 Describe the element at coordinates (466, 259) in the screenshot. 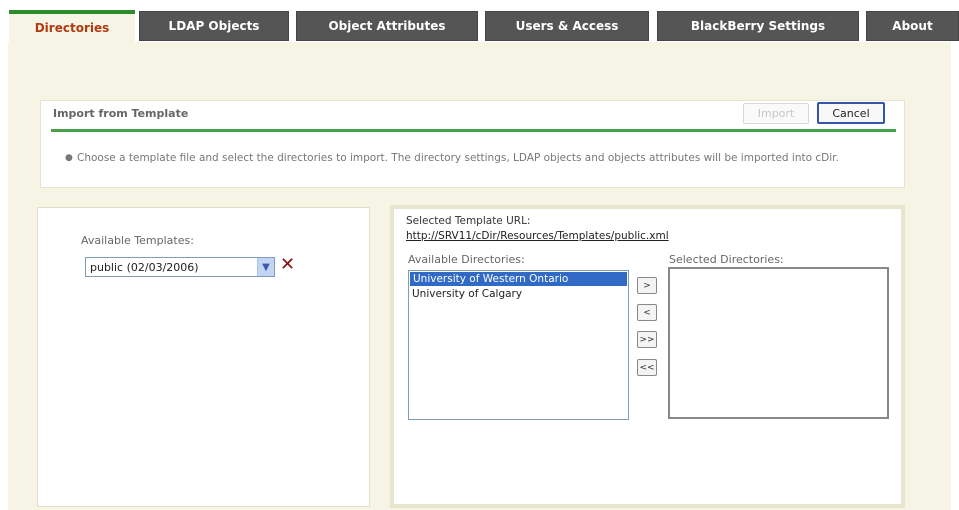

I see `available-directories-label: Available Directories:` at that location.